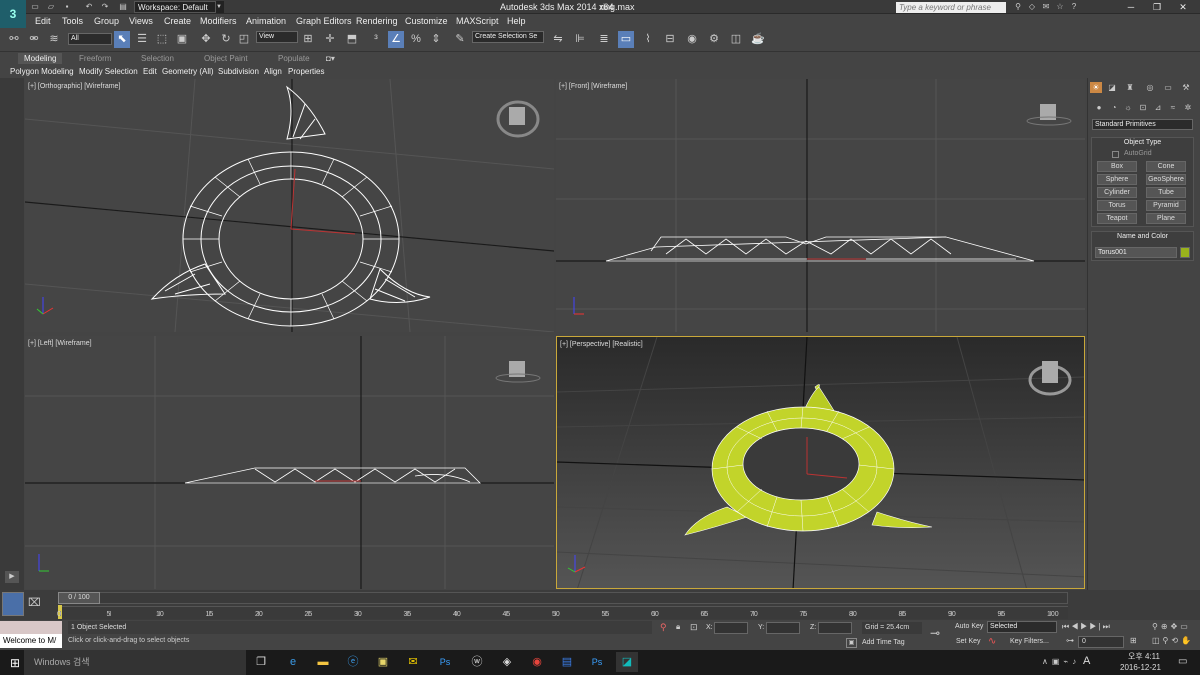  What do you see at coordinates (992, 641) in the screenshot?
I see `set-key-curve-icon: ∿` at bounding box center [992, 641].